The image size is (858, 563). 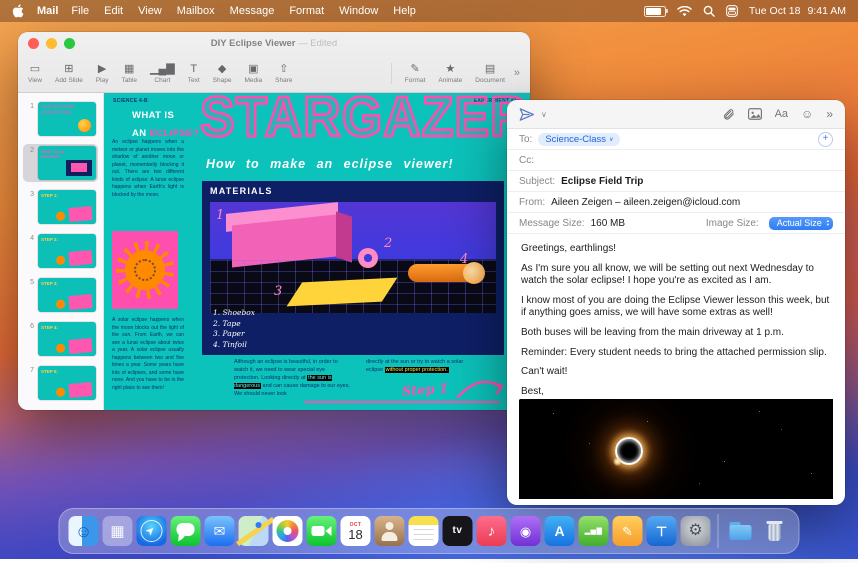 What do you see at coordinates (287, 531) in the screenshot?
I see `dock-icon-photos` at bounding box center [287, 531].